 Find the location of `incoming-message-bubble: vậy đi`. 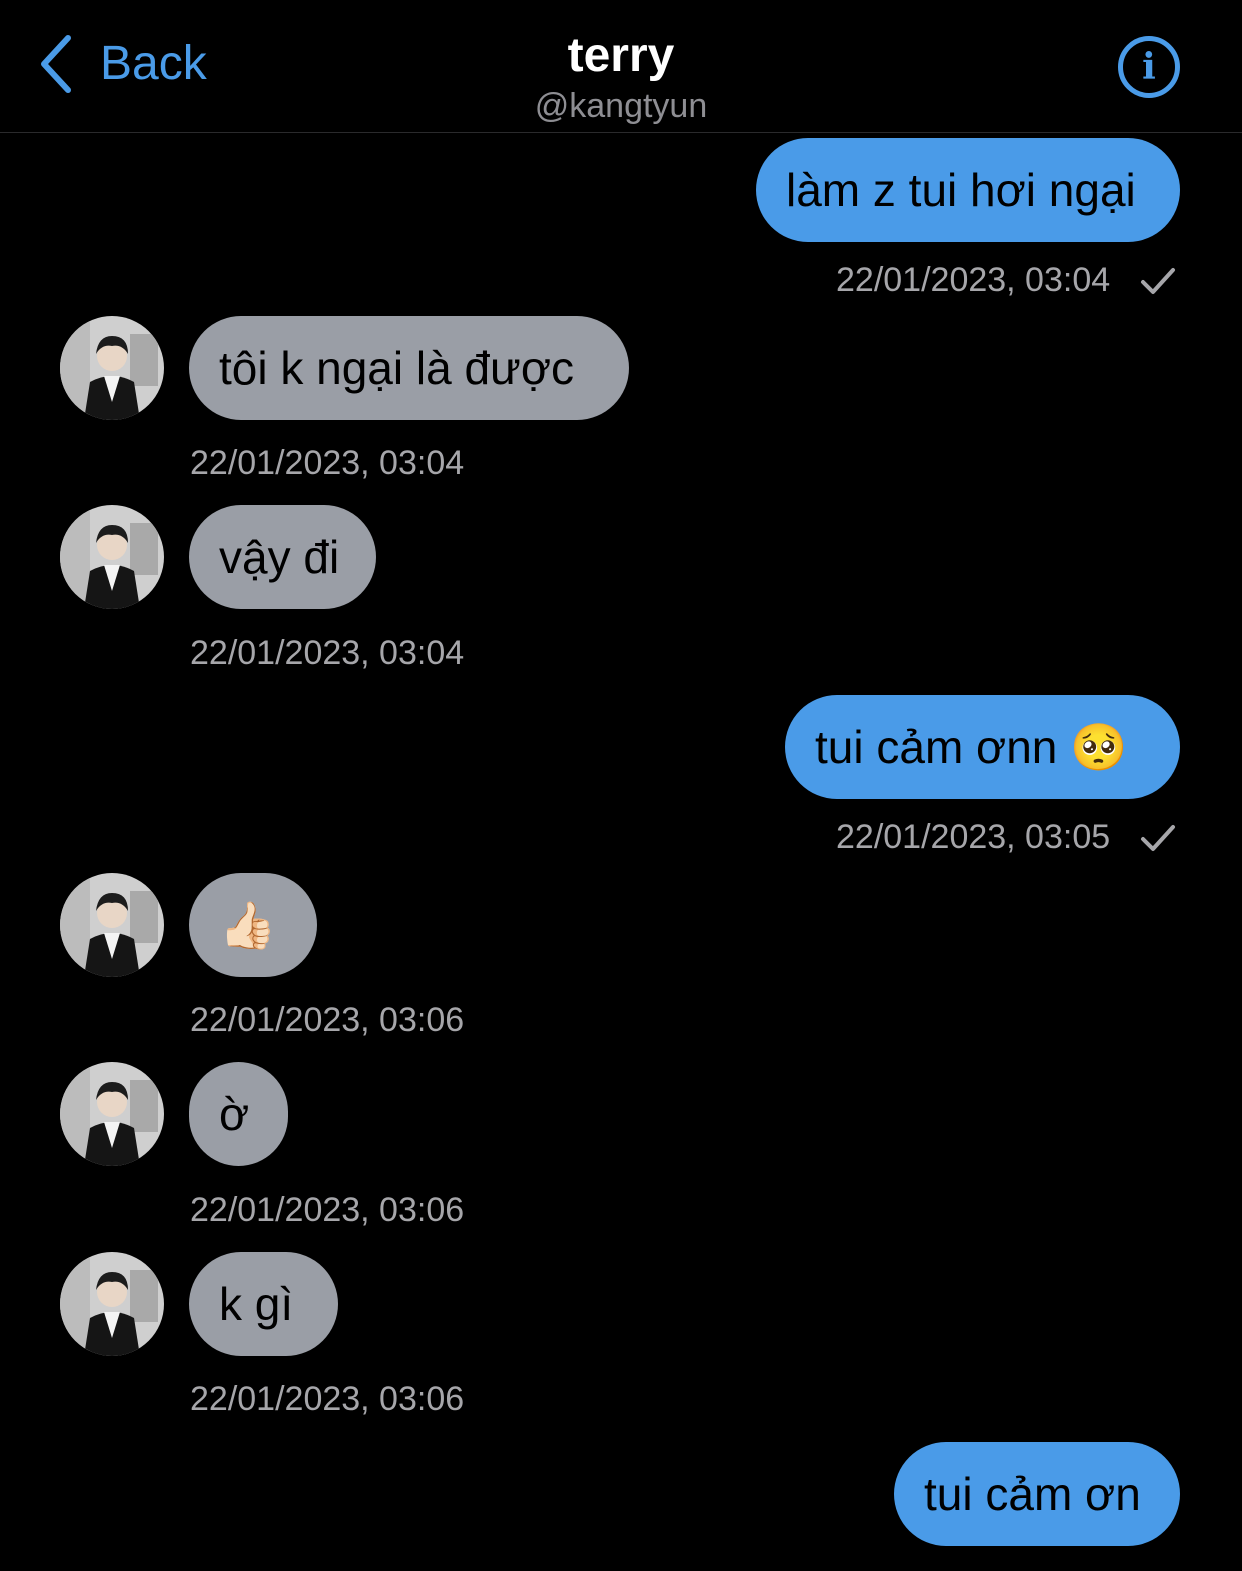

incoming-message-bubble: vậy đi is located at coordinates (282, 557).